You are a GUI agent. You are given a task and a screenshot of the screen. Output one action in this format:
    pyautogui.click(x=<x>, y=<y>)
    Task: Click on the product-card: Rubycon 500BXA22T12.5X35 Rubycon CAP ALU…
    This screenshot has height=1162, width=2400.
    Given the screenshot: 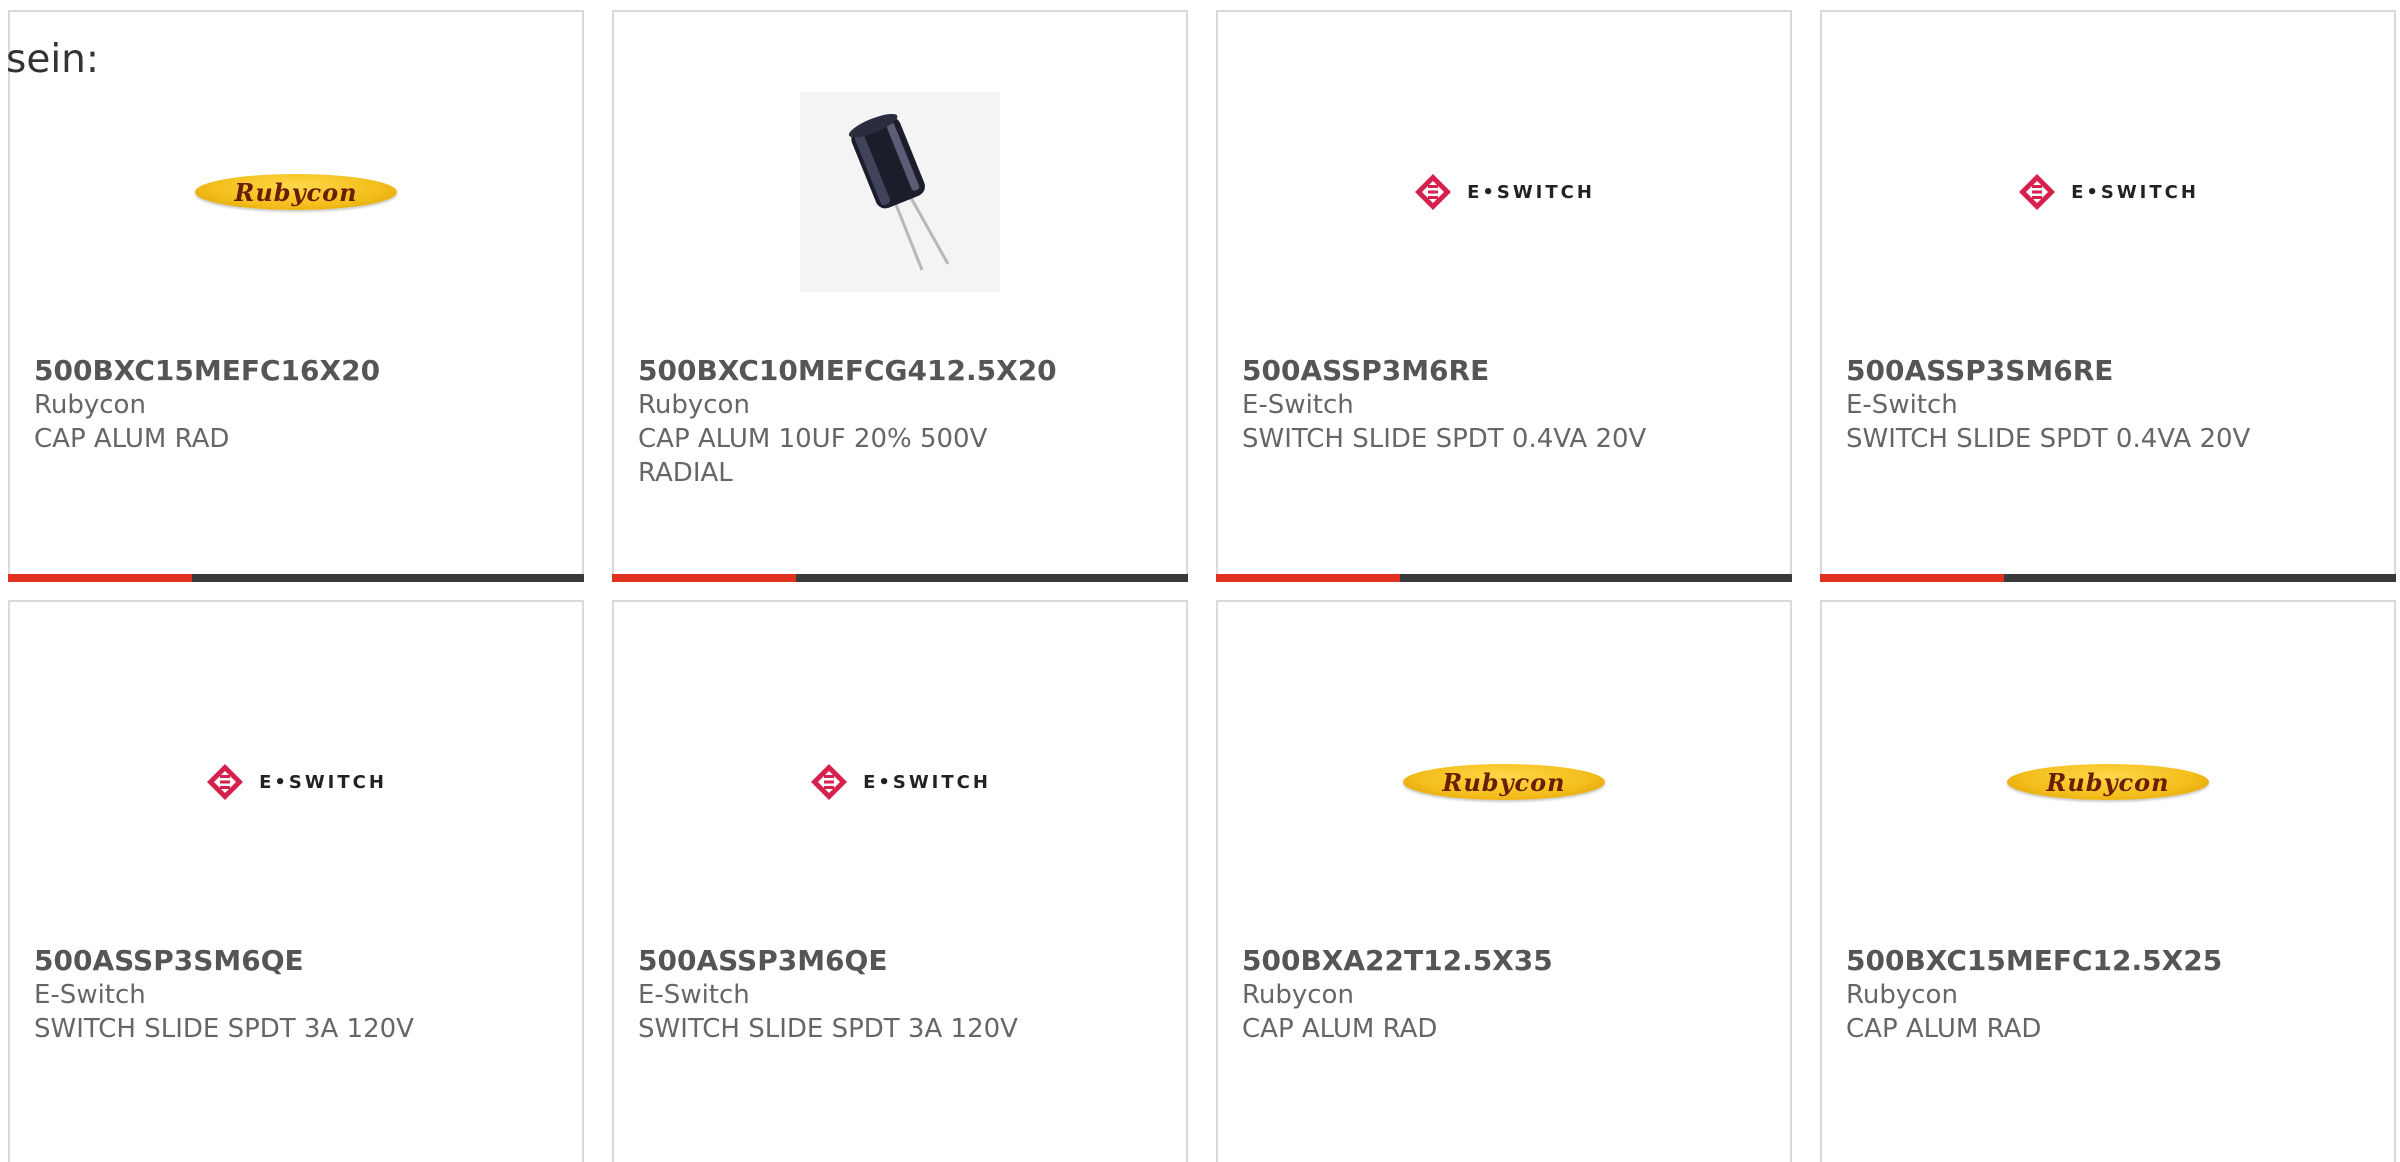 What is the action you would take?
    pyautogui.click(x=1504, y=881)
    